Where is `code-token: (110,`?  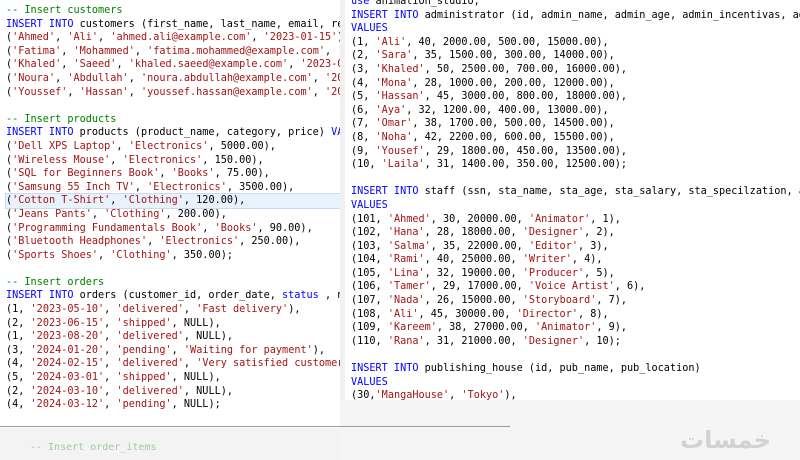
code-token: (110, is located at coordinates (369, 341).